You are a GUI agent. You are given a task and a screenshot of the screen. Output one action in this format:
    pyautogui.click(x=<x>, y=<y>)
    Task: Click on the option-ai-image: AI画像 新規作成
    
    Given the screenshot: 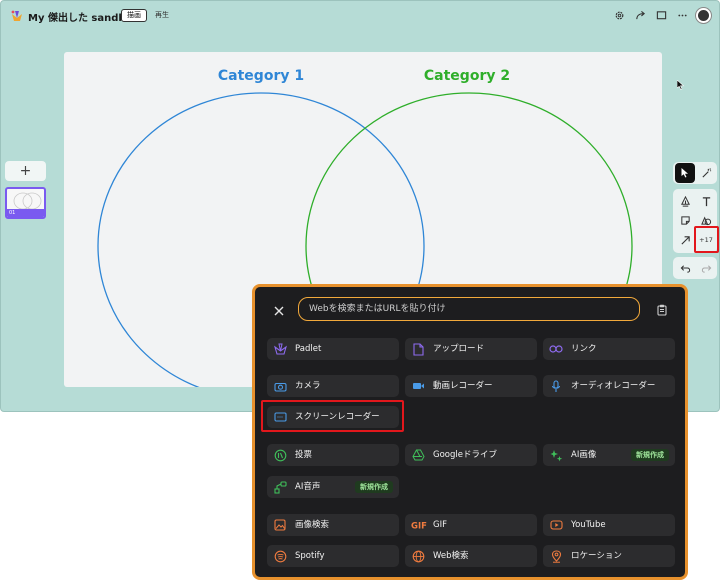 What is the action you would take?
    pyautogui.click(x=609, y=455)
    